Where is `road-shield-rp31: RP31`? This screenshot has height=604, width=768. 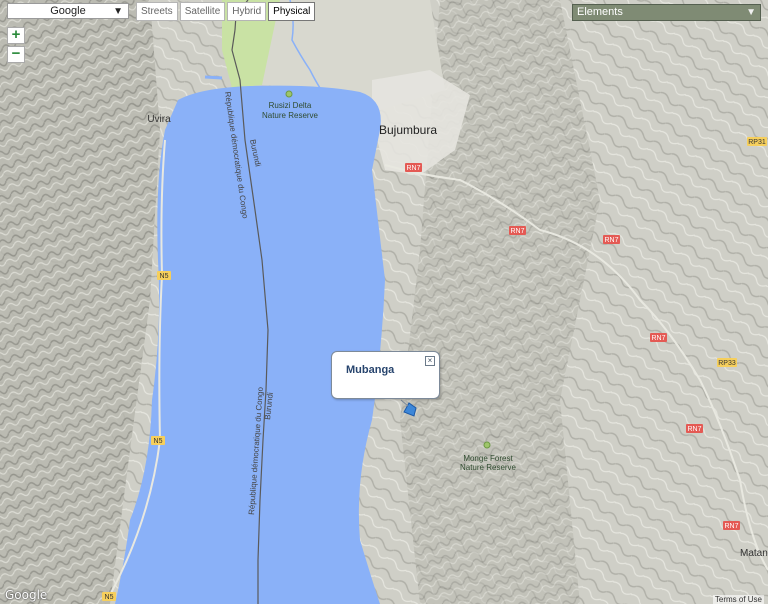
road-shield-rp31: RP31 is located at coordinates (757, 141).